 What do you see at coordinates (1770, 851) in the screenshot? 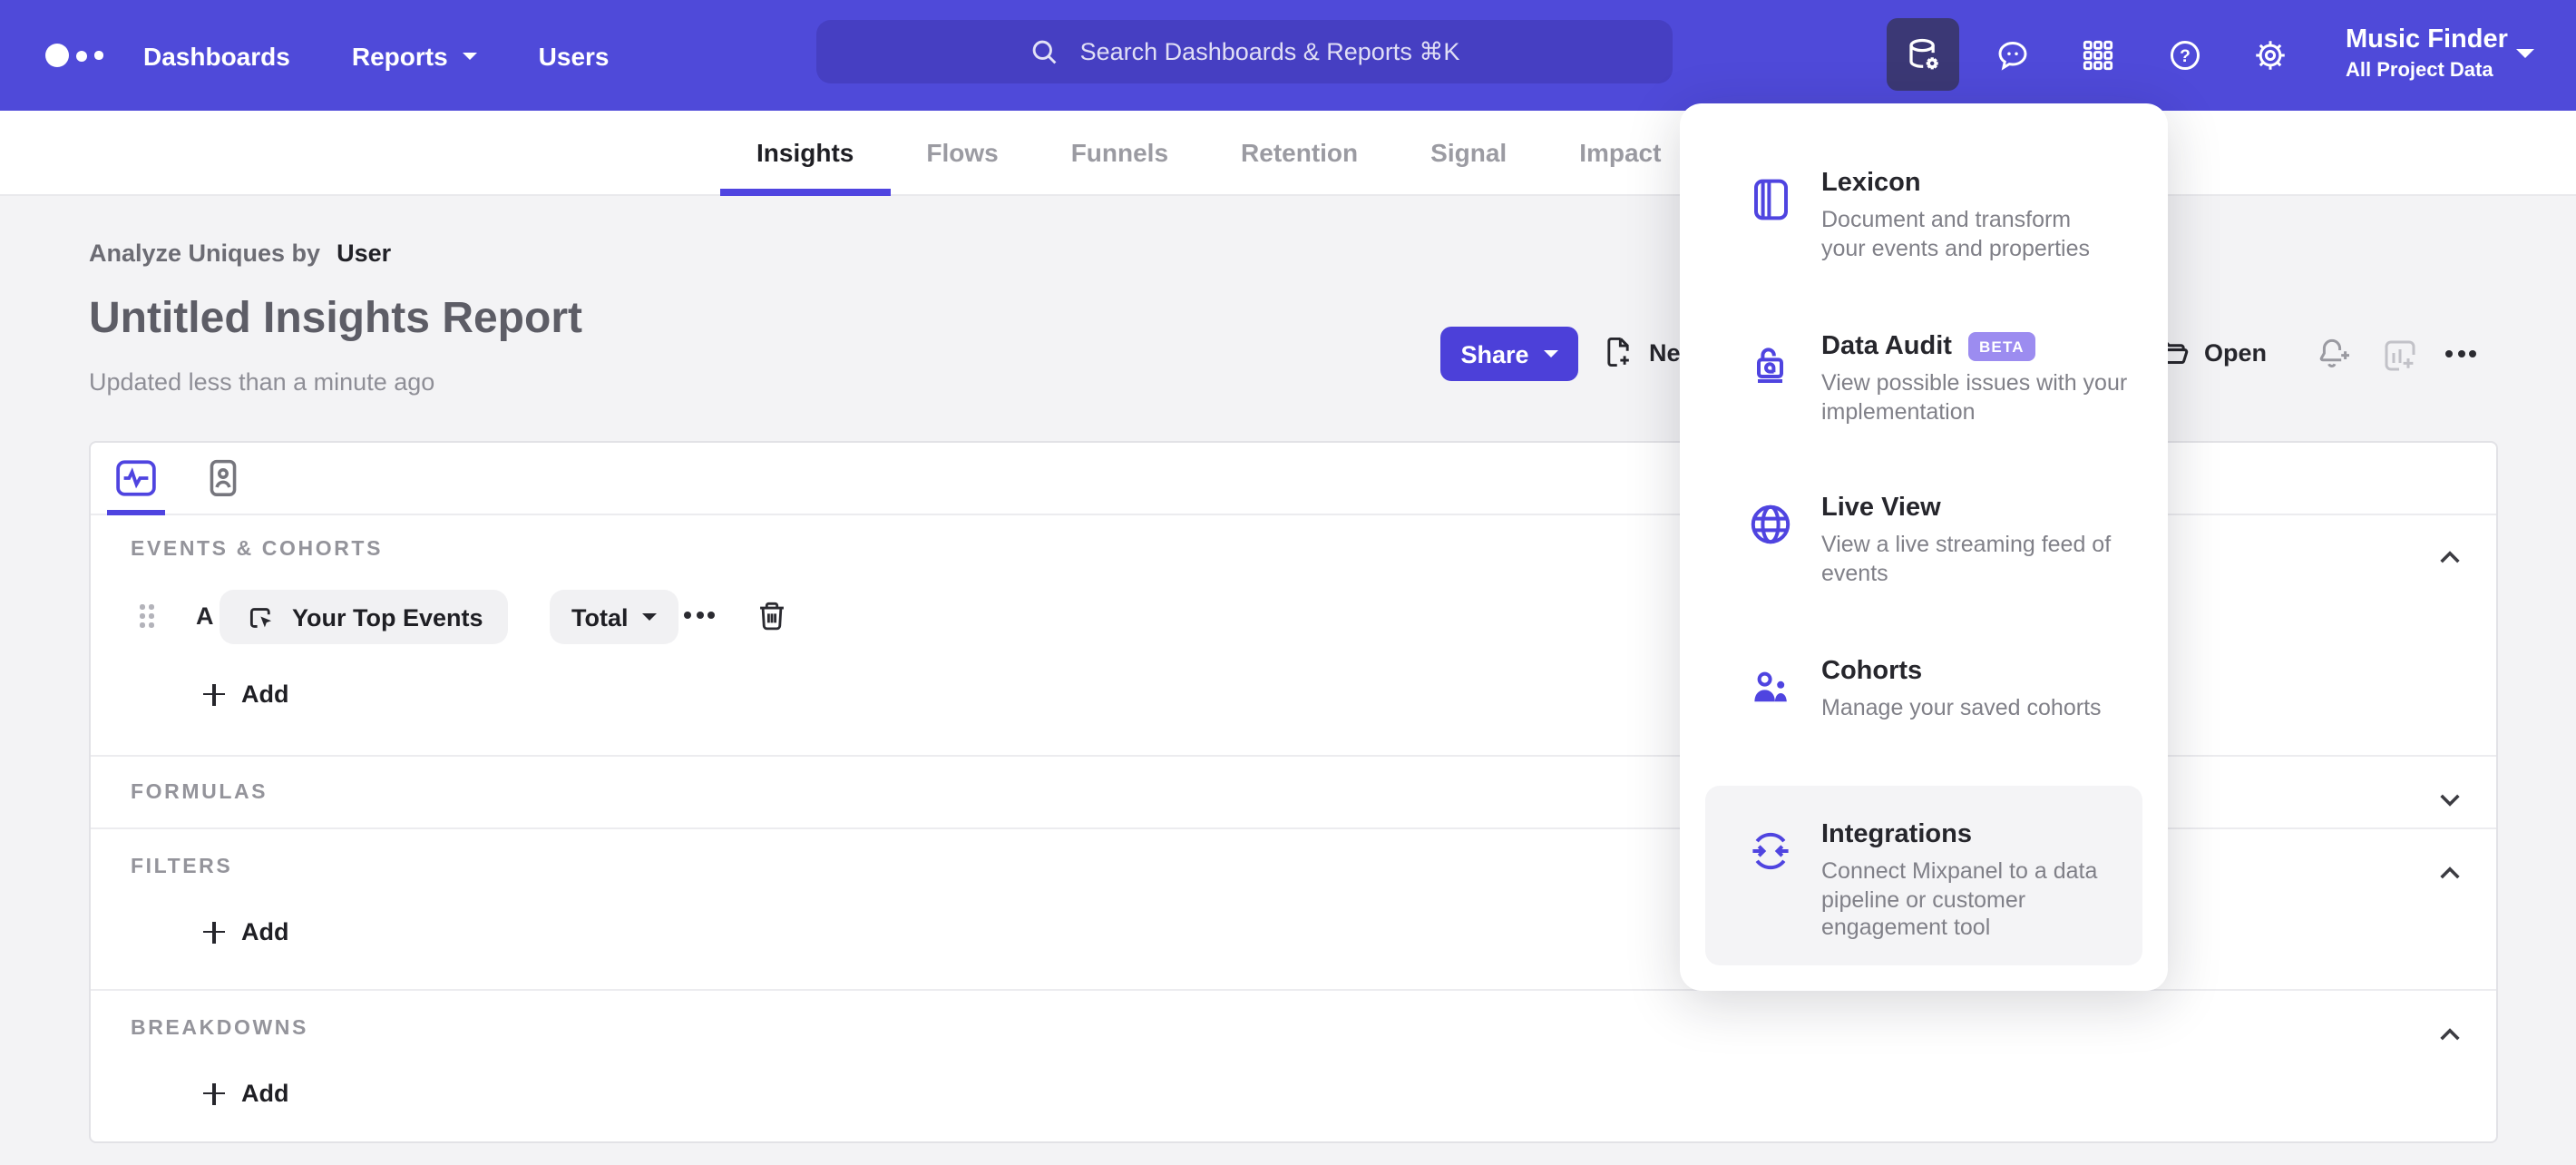
I see `integrations-sync-icon` at bounding box center [1770, 851].